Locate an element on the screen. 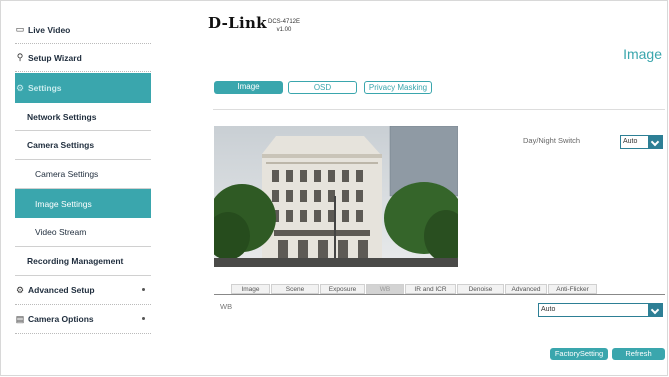 The height and width of the screenshot is (377, 669). model-name: DCS-4712E is located at coordinates (284, 22).